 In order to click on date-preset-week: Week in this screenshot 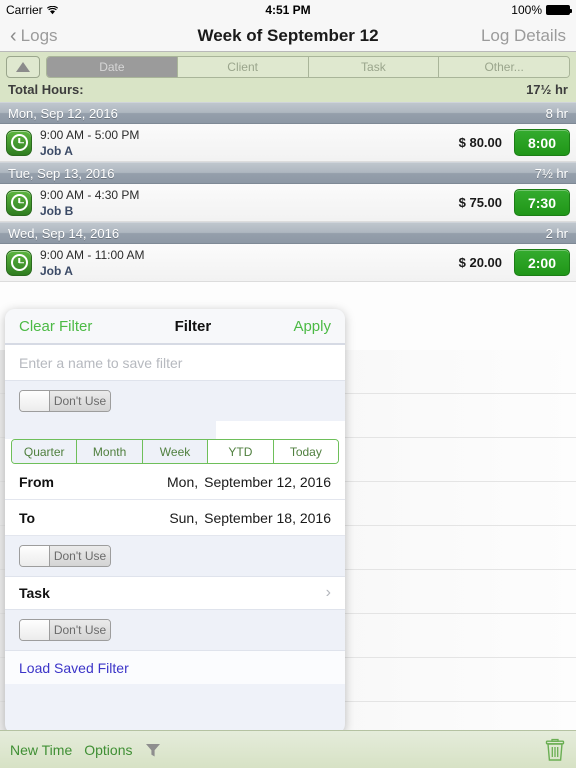, I will do `click(175, 451)`.